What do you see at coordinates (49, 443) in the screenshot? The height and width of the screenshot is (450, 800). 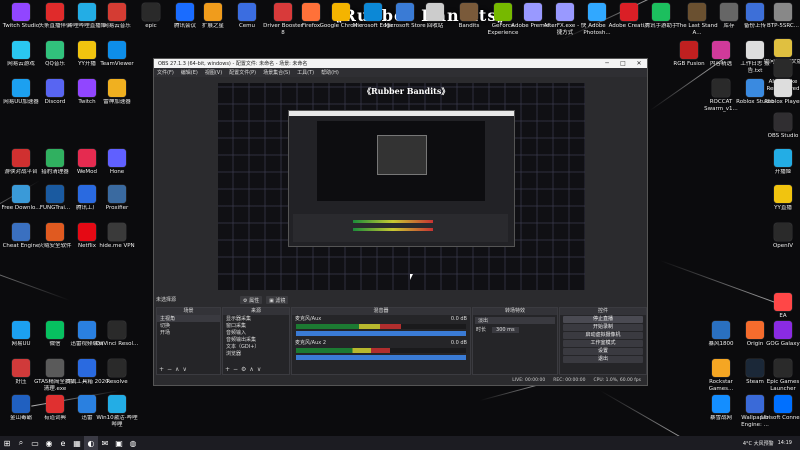 I see `chrome-icon: ◉` at bounding box center [49, 443].